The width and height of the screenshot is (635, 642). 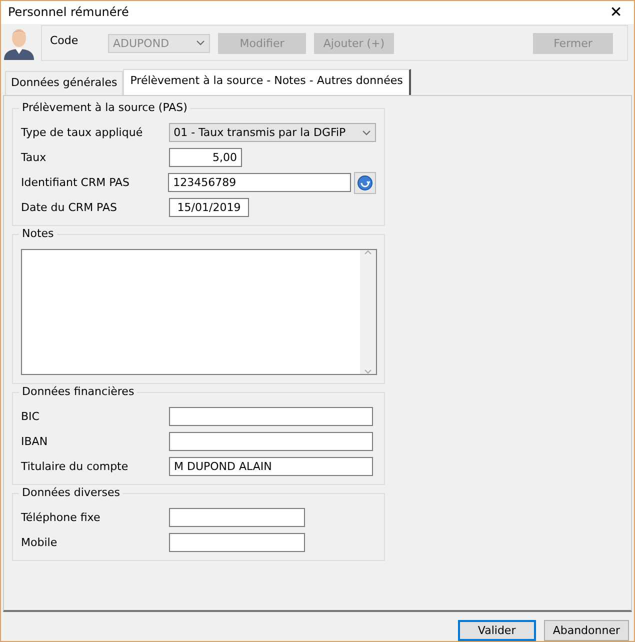 I want to click on window-title: Personnel rémunéré, so click(x=68, y=12).